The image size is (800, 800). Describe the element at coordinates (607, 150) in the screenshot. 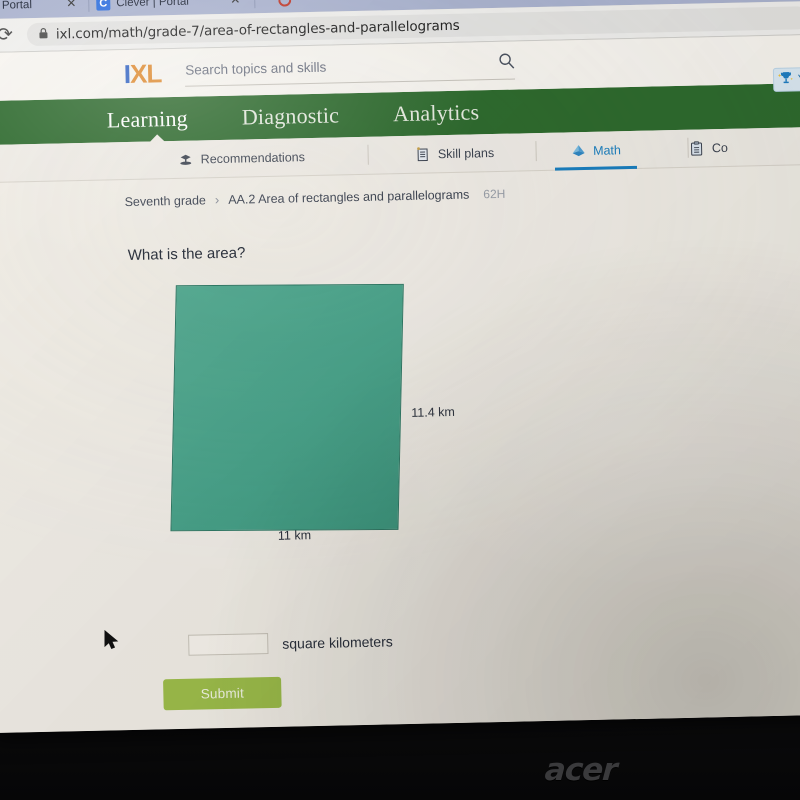

I see `tab-label: Math` at that location.